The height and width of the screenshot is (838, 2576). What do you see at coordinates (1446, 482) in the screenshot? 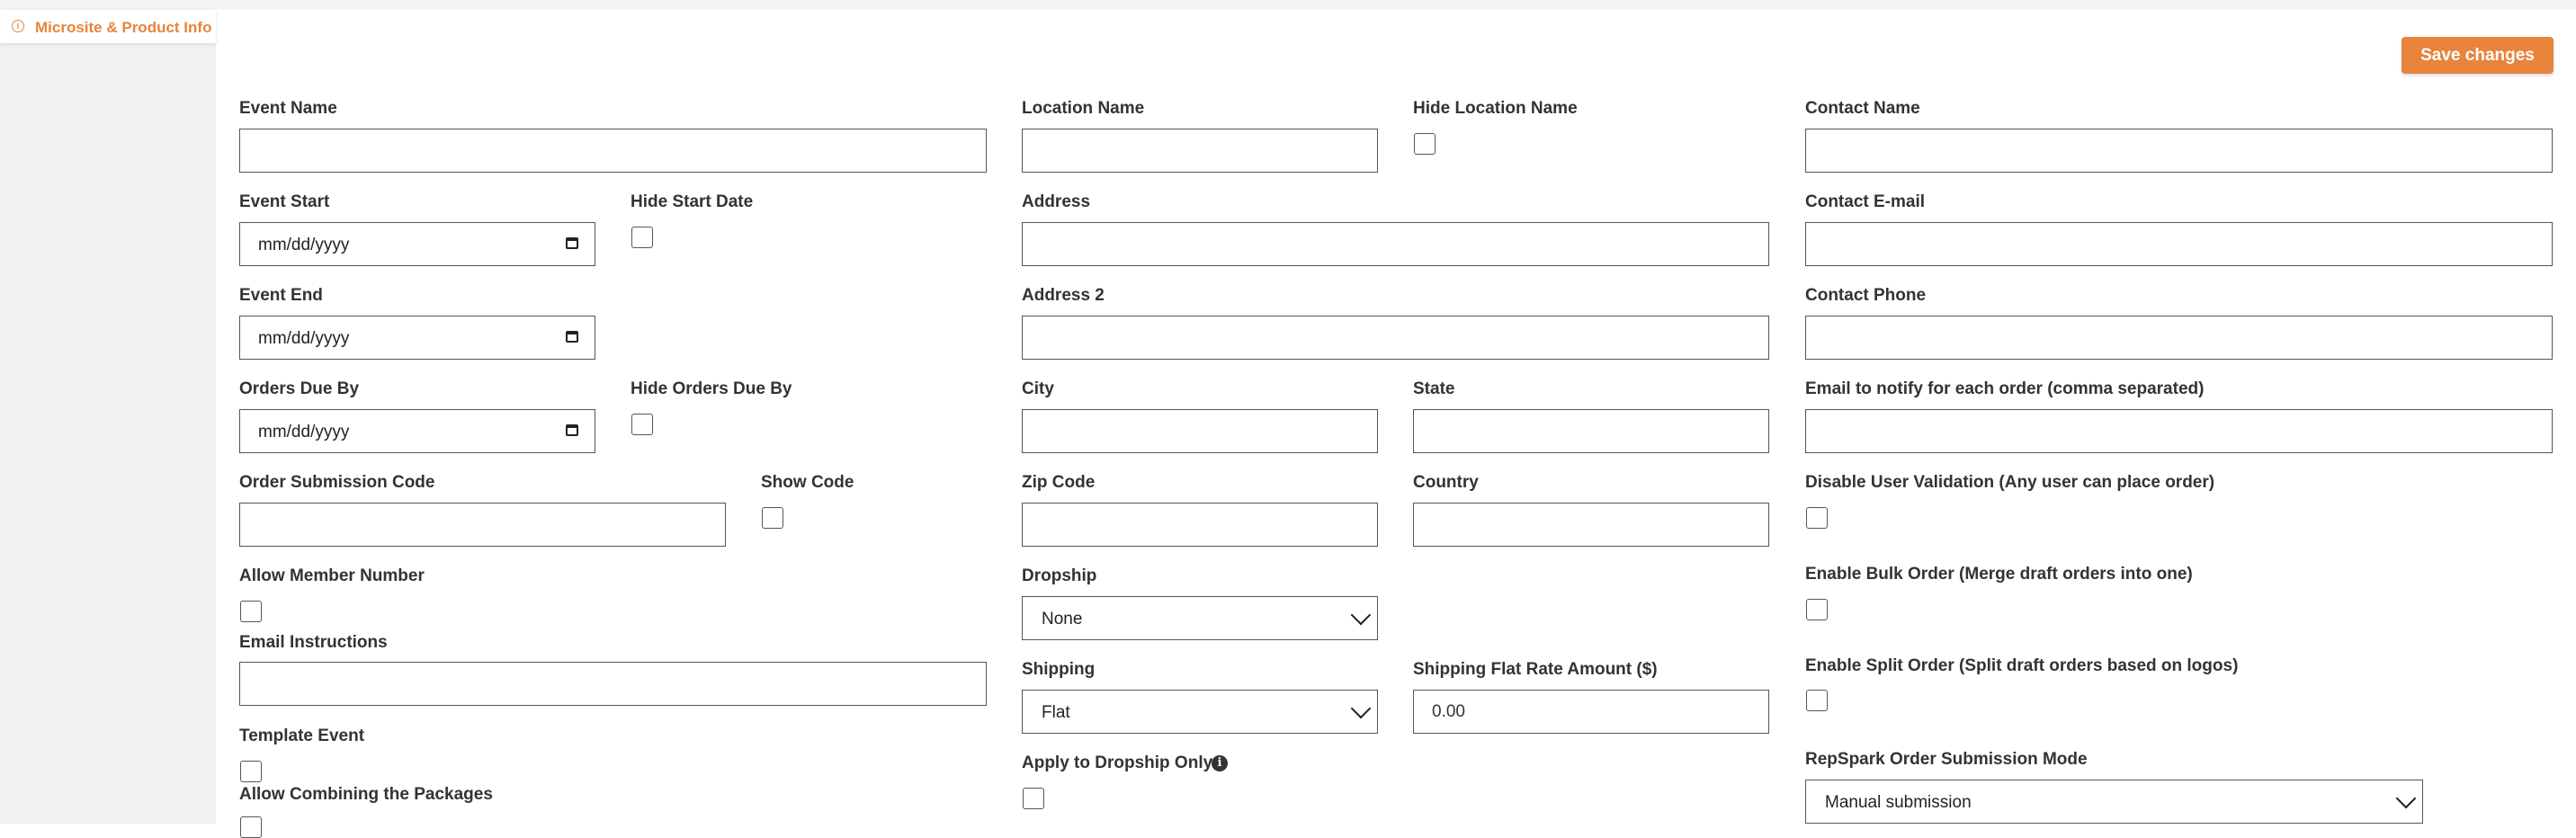
I see `country-label: Country` at bounding box center [1446, 482].